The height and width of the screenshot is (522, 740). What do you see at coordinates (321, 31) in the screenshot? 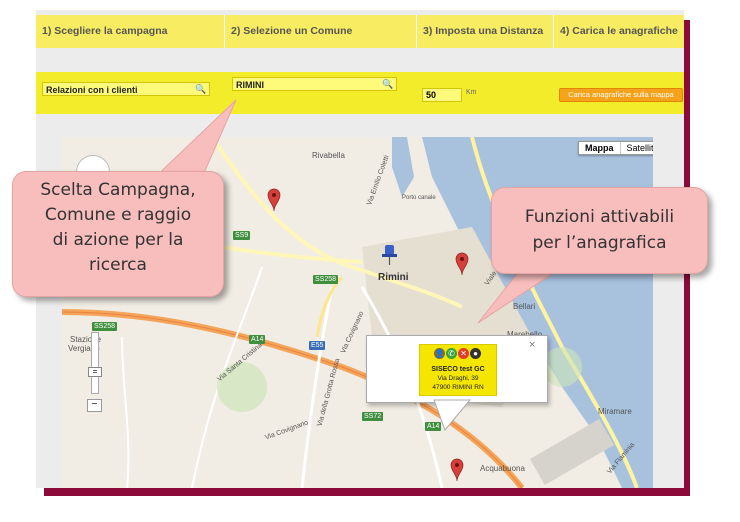
I see `step-comune: 2) Selezione un Comune` at bounding box center [321, 31].